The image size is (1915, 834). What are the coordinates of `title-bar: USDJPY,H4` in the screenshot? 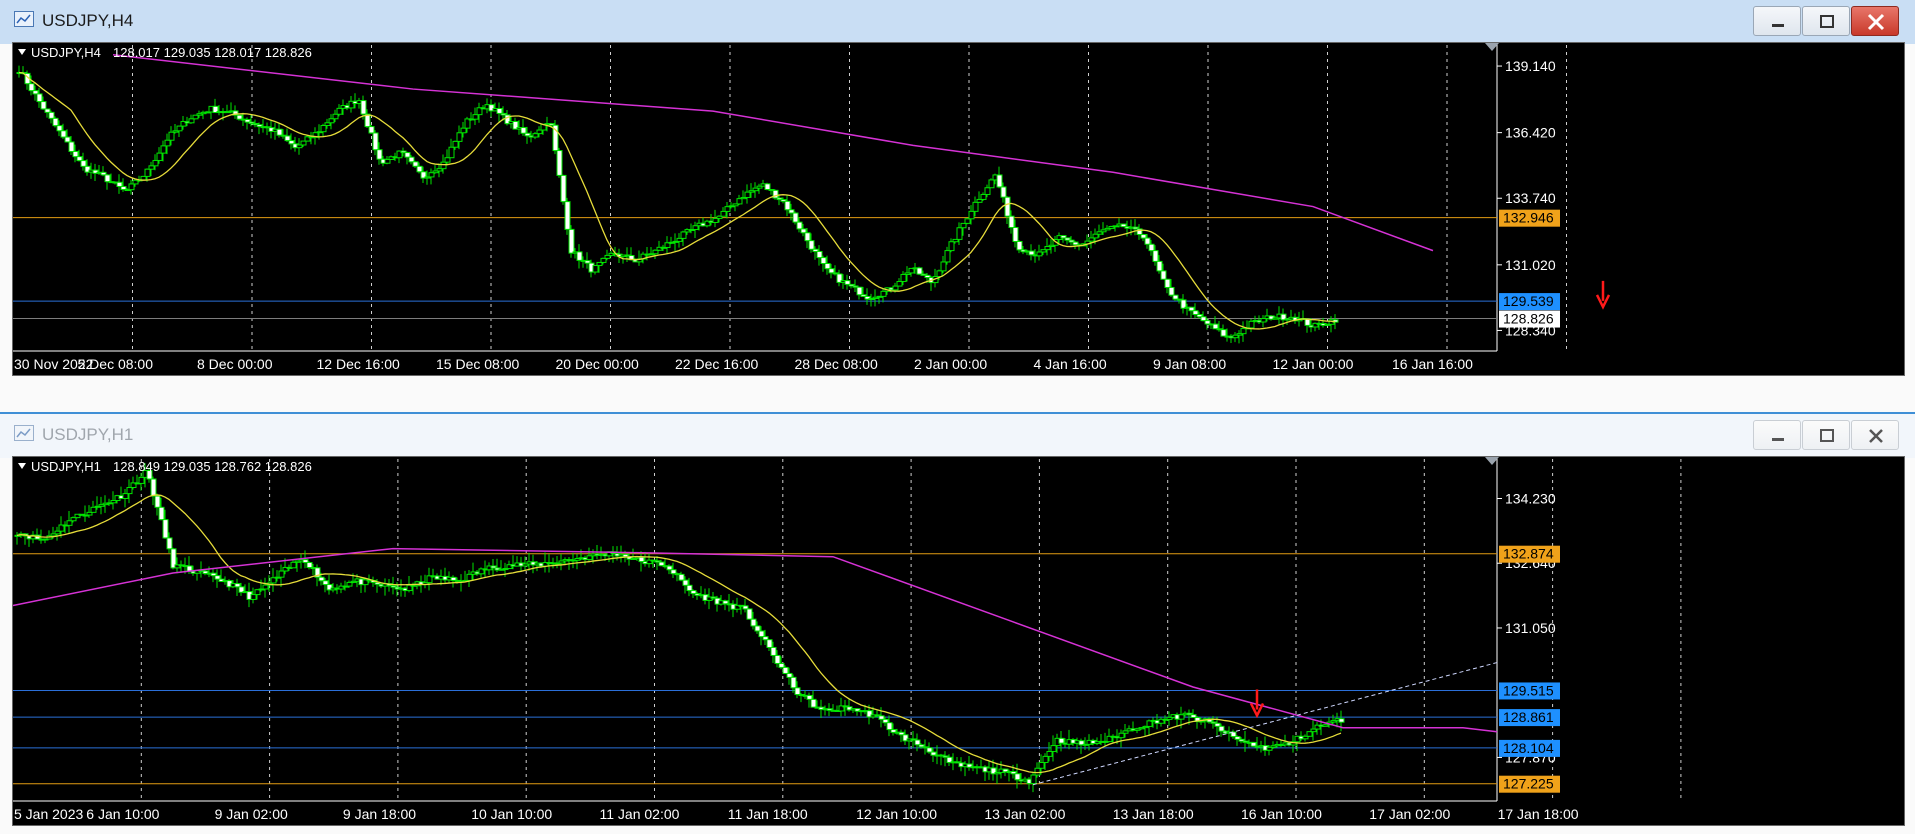 It's located at (957, 22).